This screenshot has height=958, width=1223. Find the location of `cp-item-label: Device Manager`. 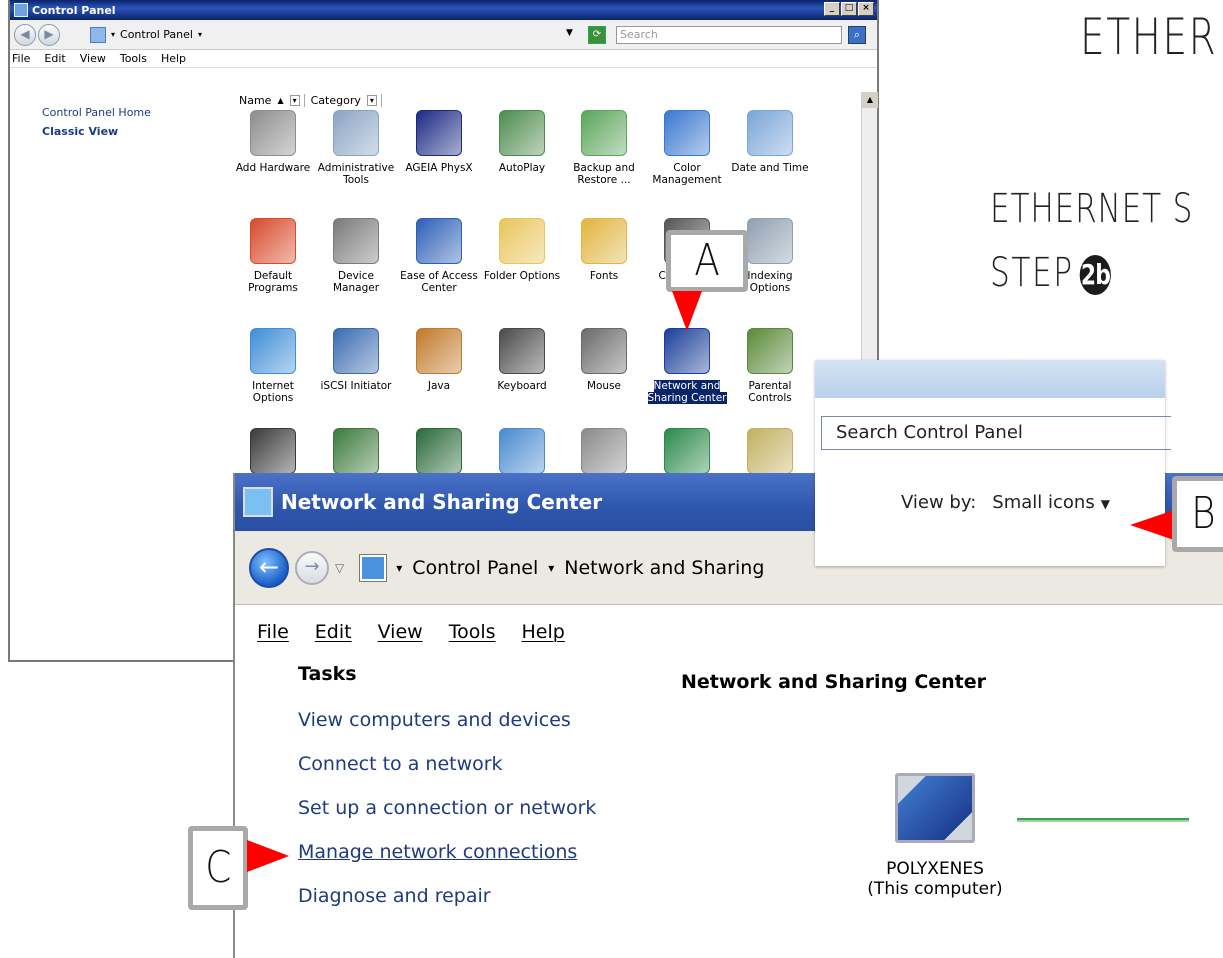

cp-item-label: Device Manager is located at coordinates (356, 282).